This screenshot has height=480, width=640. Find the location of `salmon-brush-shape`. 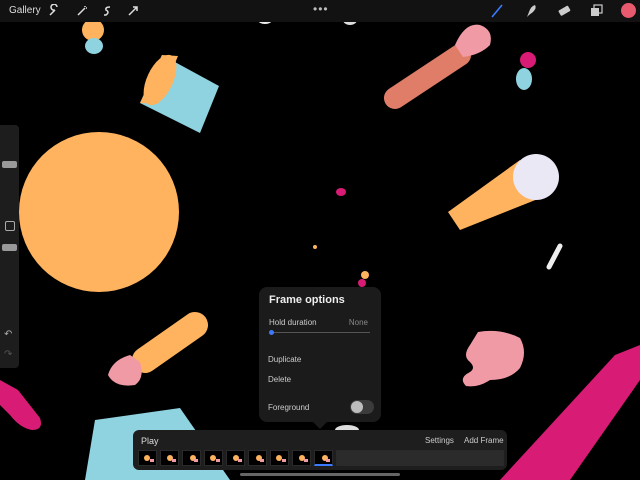

salmon-brush-shape is located at coordinates (437, 66).